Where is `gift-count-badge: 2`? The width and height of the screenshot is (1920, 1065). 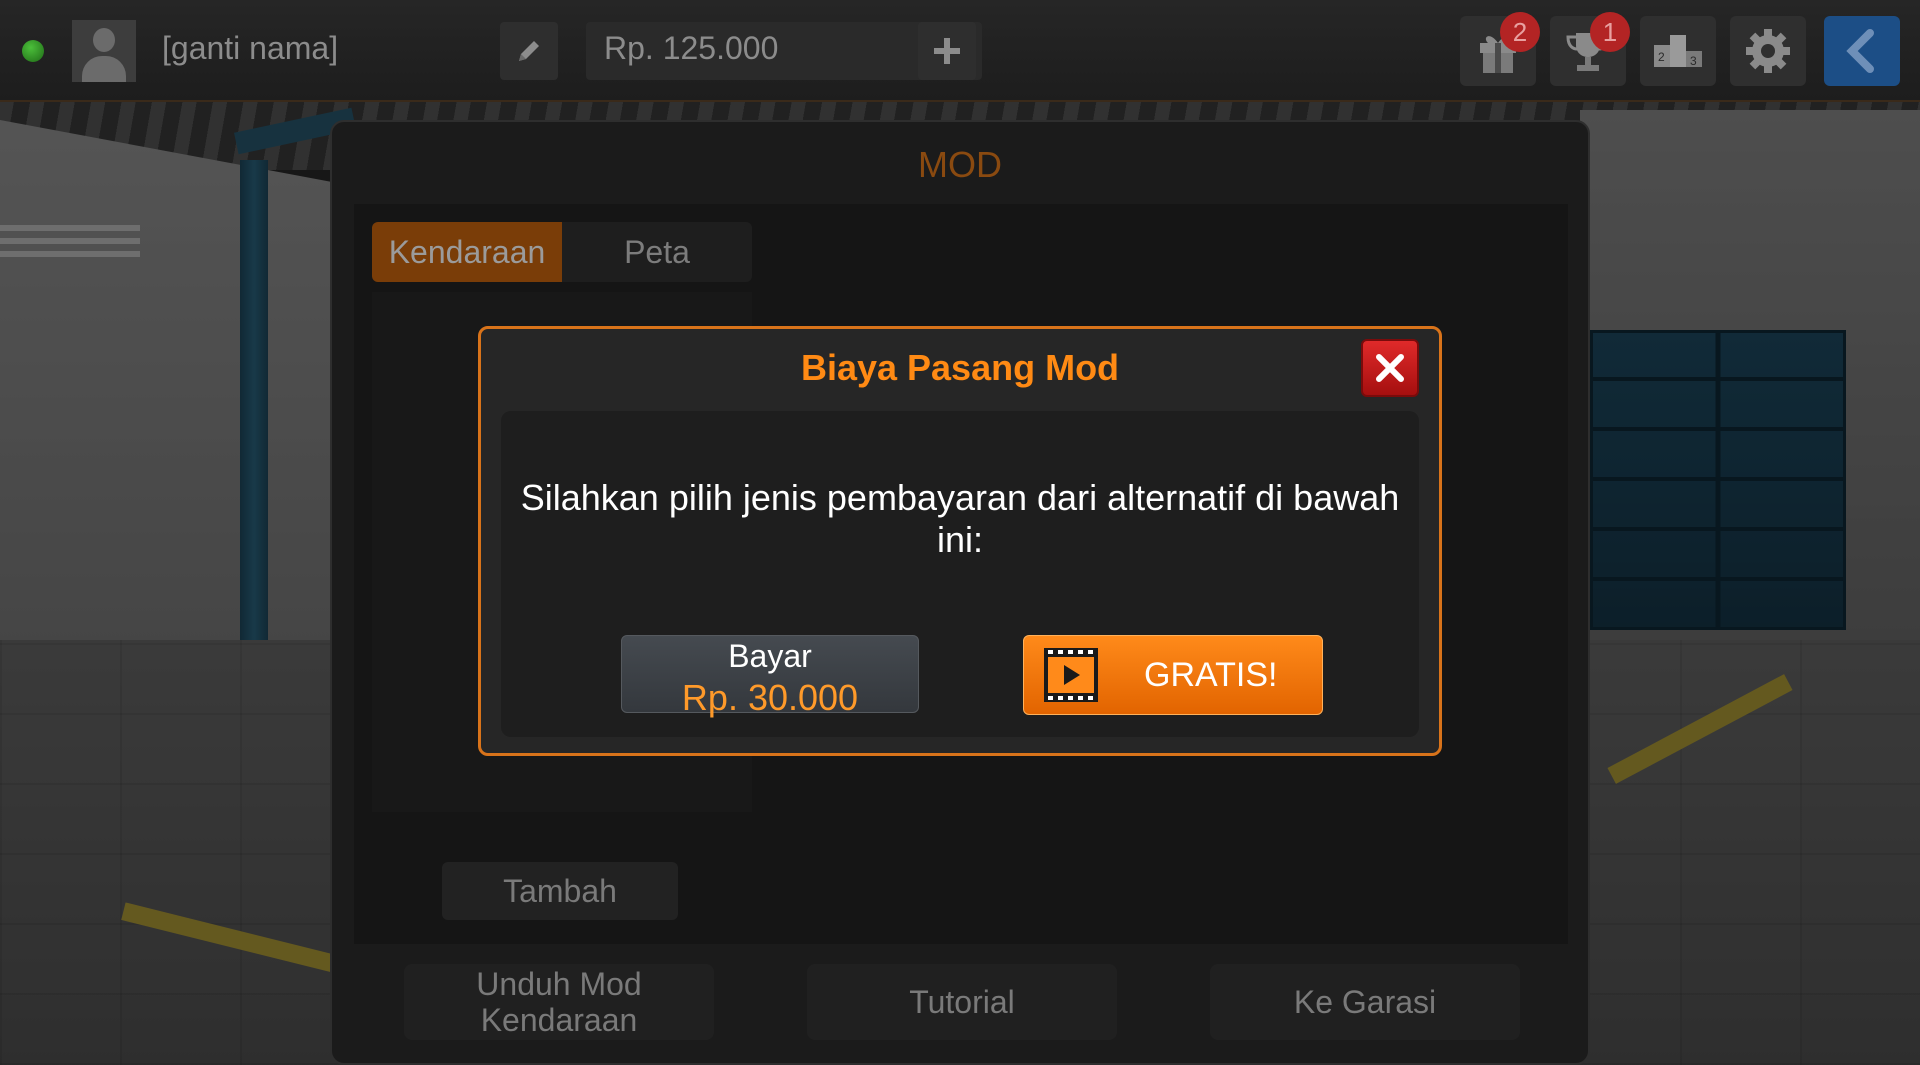 gift-count-badge: 2 is located at coordinates (1520, 32).